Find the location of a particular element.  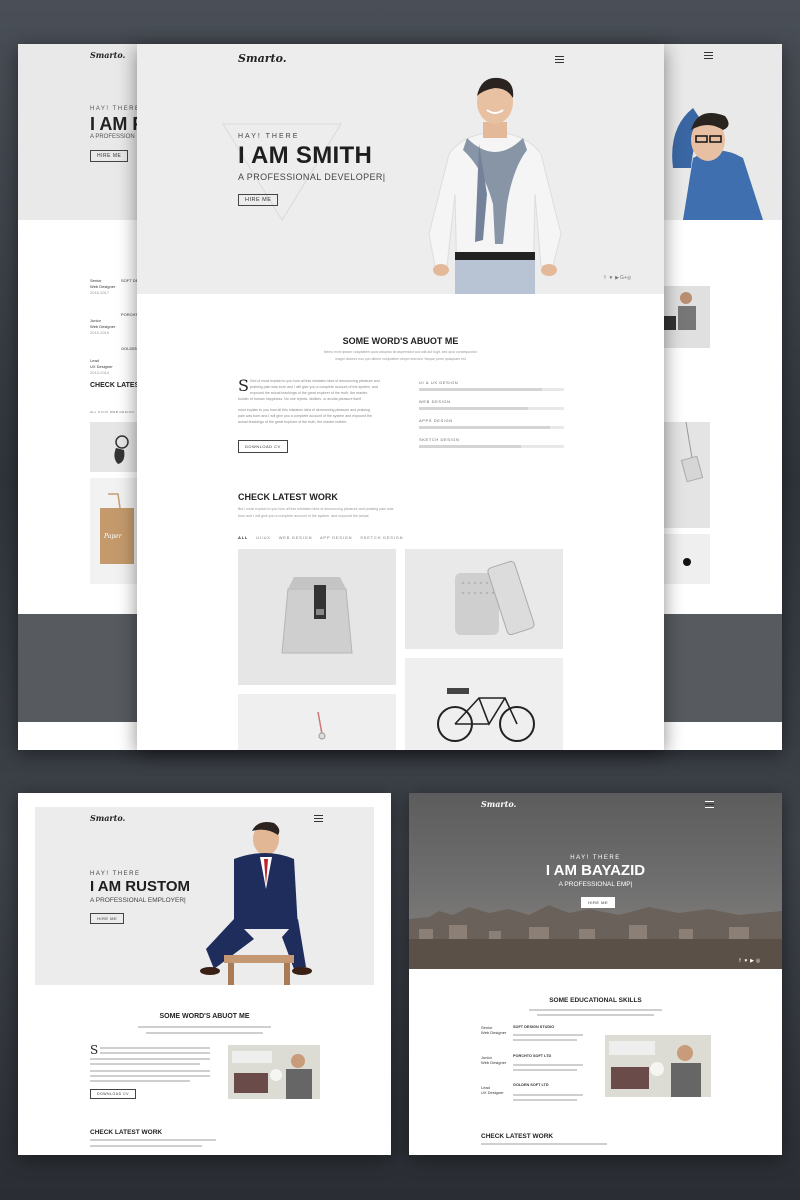

skill-label: UI & UX DESIGN is located at coordinates (439, 382).